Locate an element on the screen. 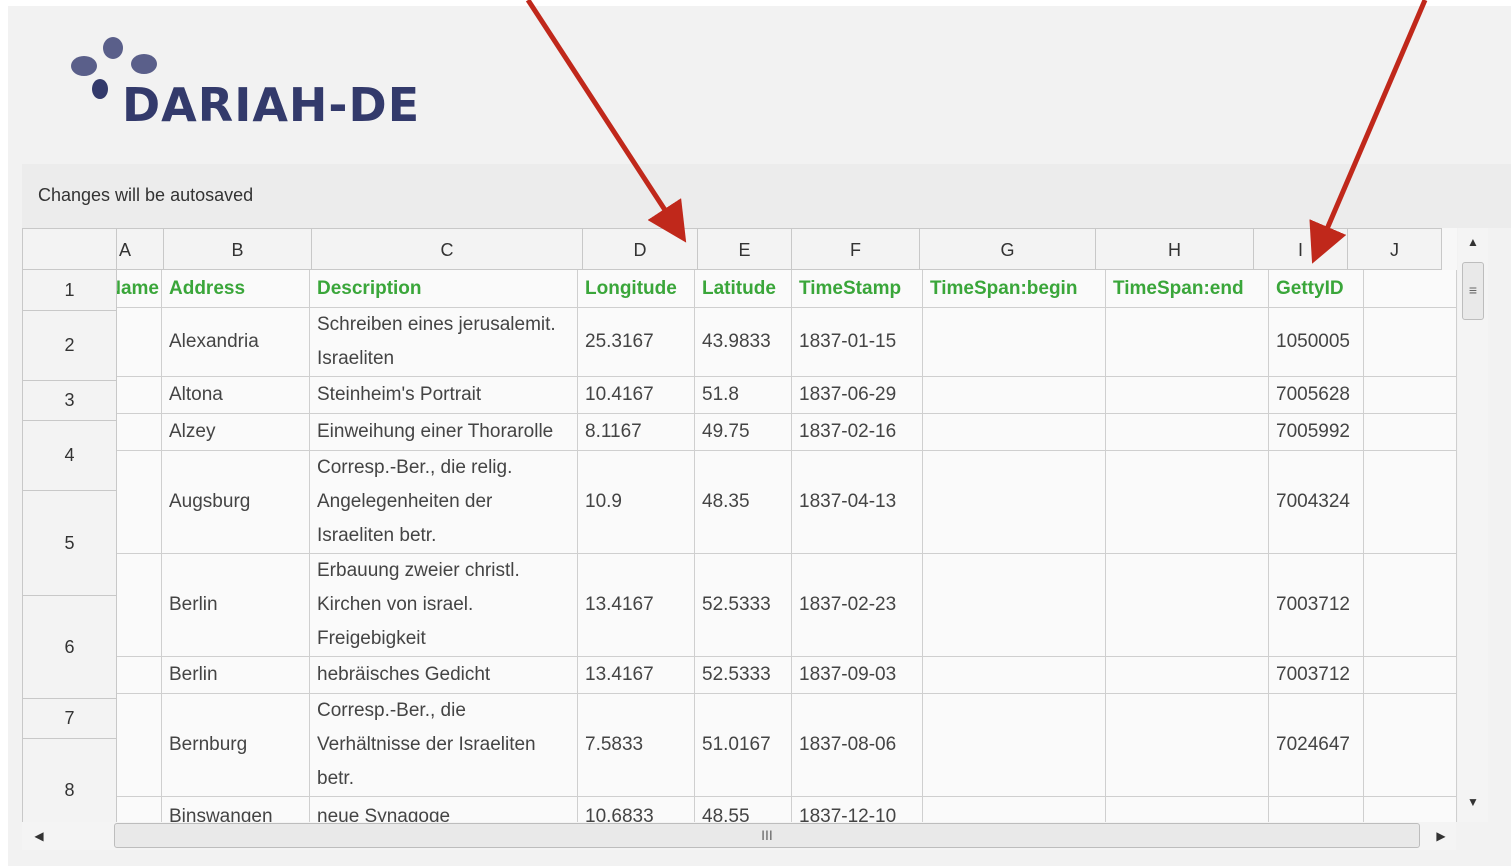 This screenshot has width=1511, height=866. table-cell: 7024647 is located at coordinates (1316, 745).